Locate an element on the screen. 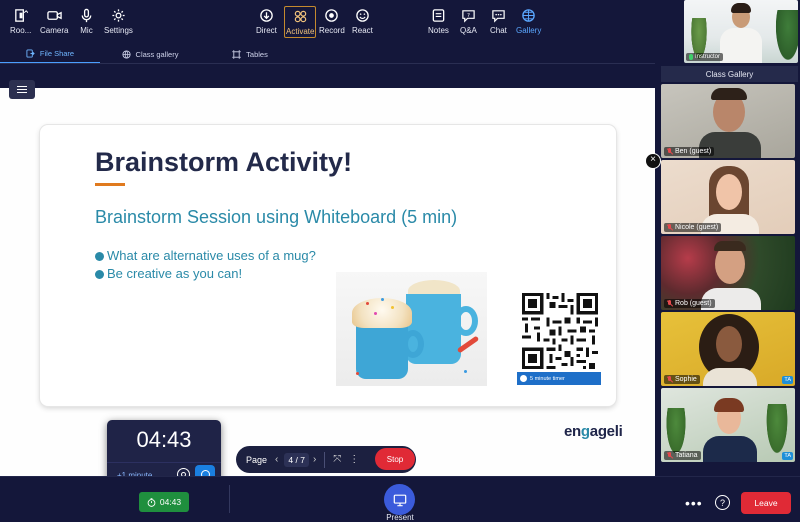 The image size is (800, 522). pill-divider is located at coordinates (325, 459).